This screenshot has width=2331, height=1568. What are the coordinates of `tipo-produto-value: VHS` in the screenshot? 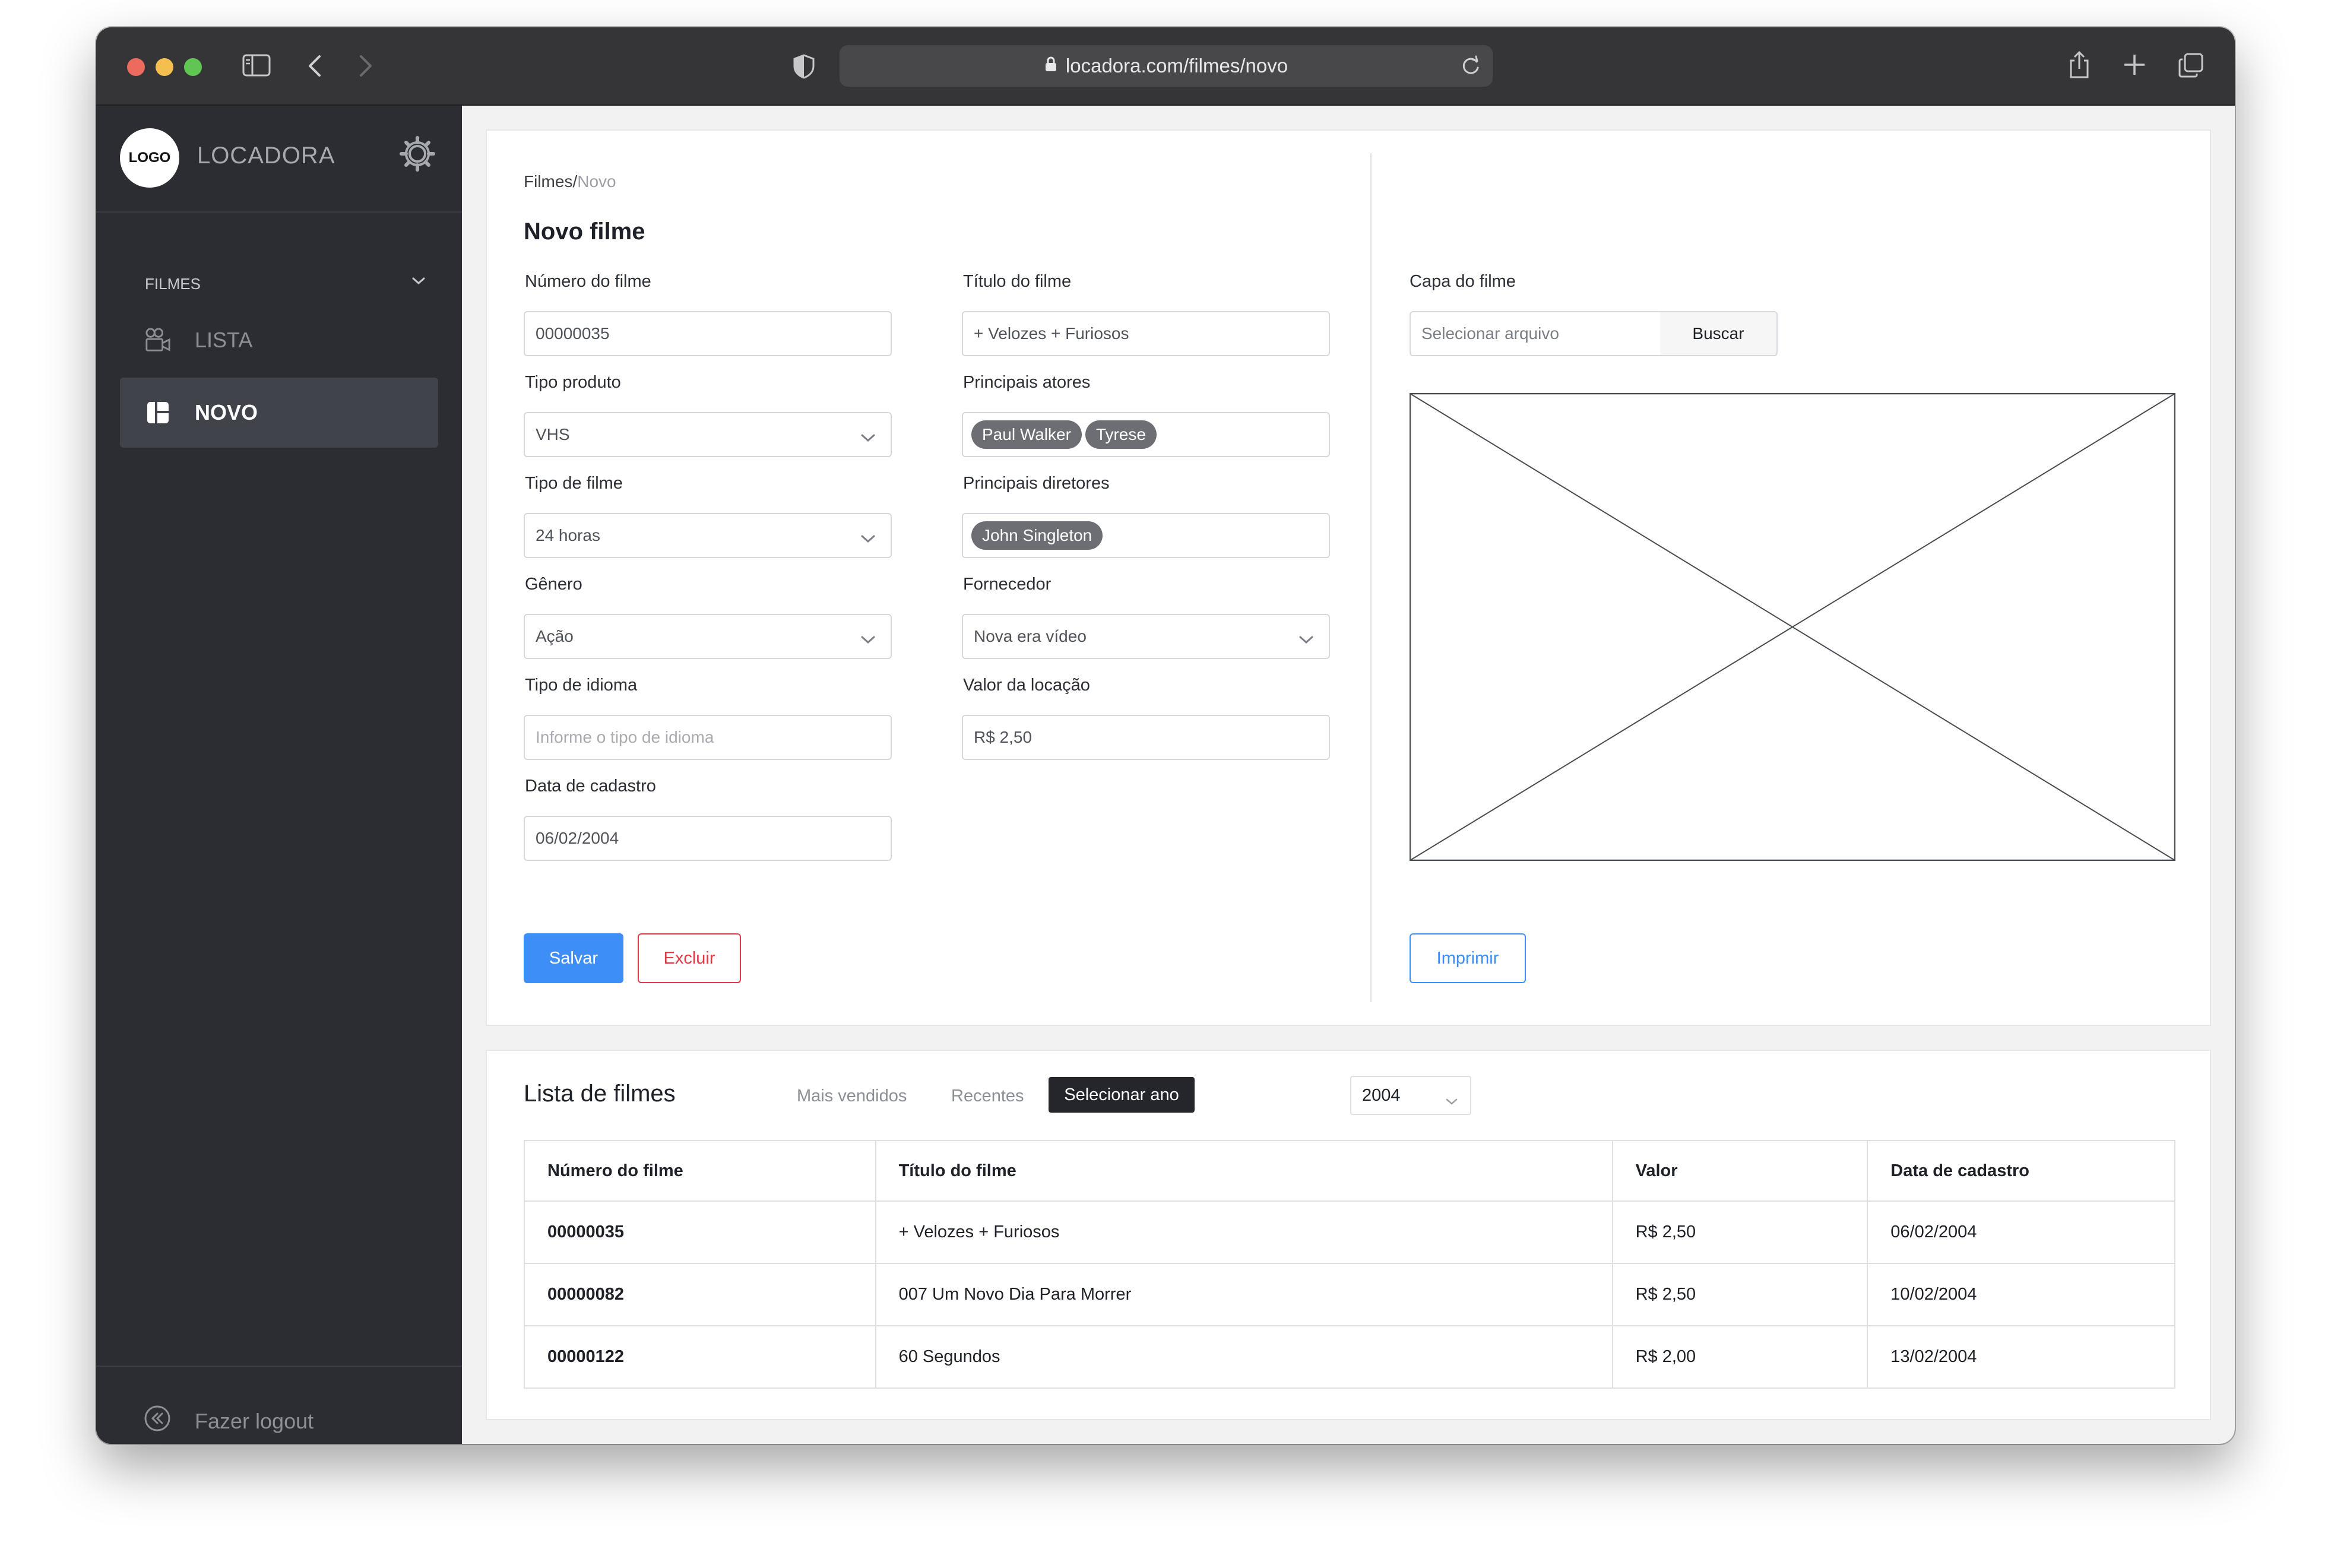 It's located at (553, 435).